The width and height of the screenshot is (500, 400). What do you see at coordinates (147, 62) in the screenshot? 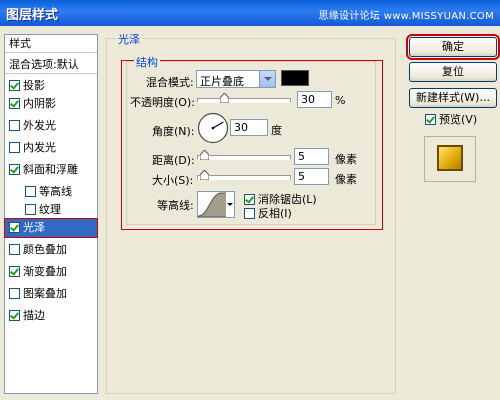
I see `structure-title: 结构` at bounding box center [147, 62].